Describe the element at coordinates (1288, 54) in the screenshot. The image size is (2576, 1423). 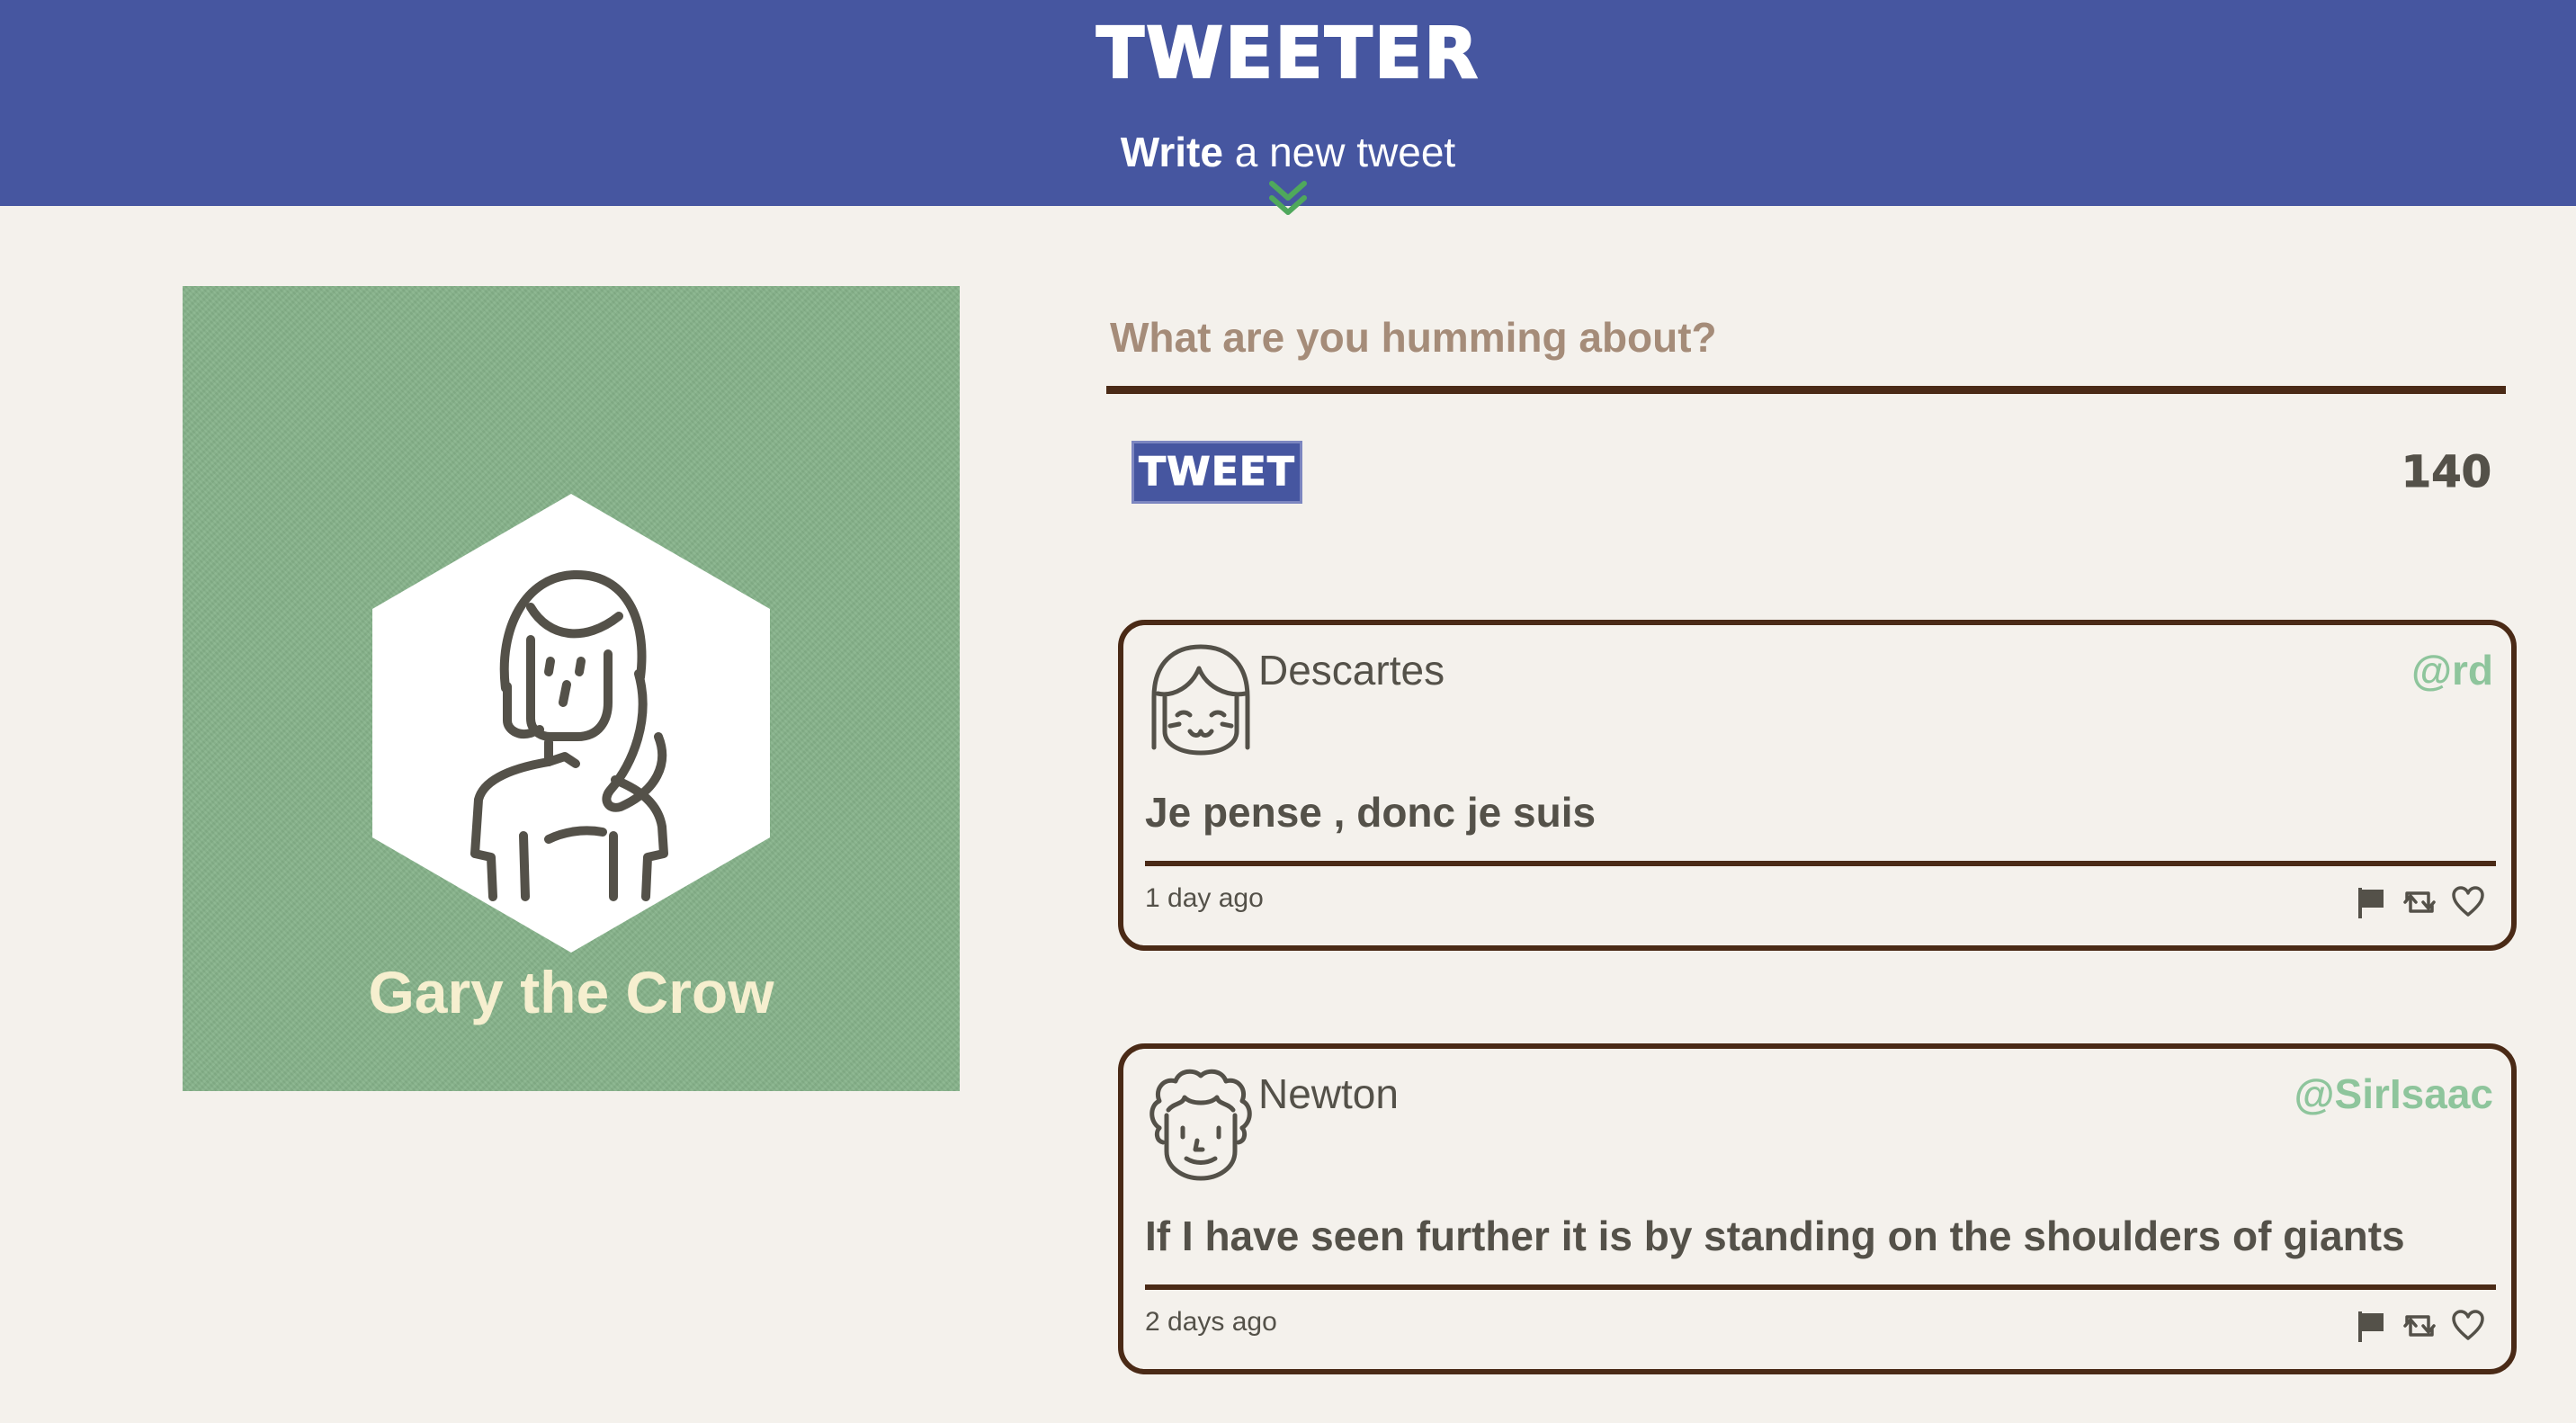
I see `brand-logo: TWEETER` at that location.